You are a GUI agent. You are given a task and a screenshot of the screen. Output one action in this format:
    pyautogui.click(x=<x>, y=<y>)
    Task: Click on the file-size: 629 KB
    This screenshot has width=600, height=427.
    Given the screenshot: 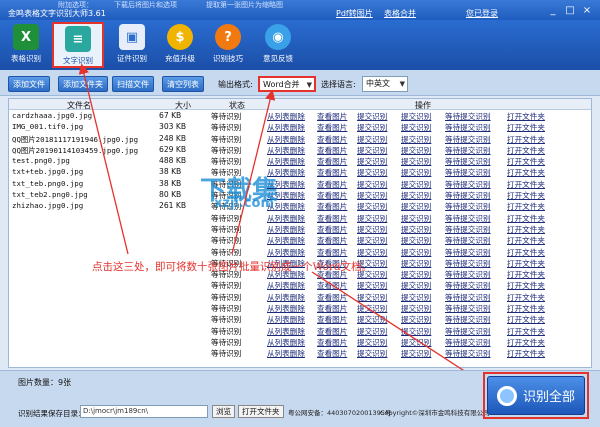 What is the action you would take?
    pyautogui.click(x=173, y=149)
    